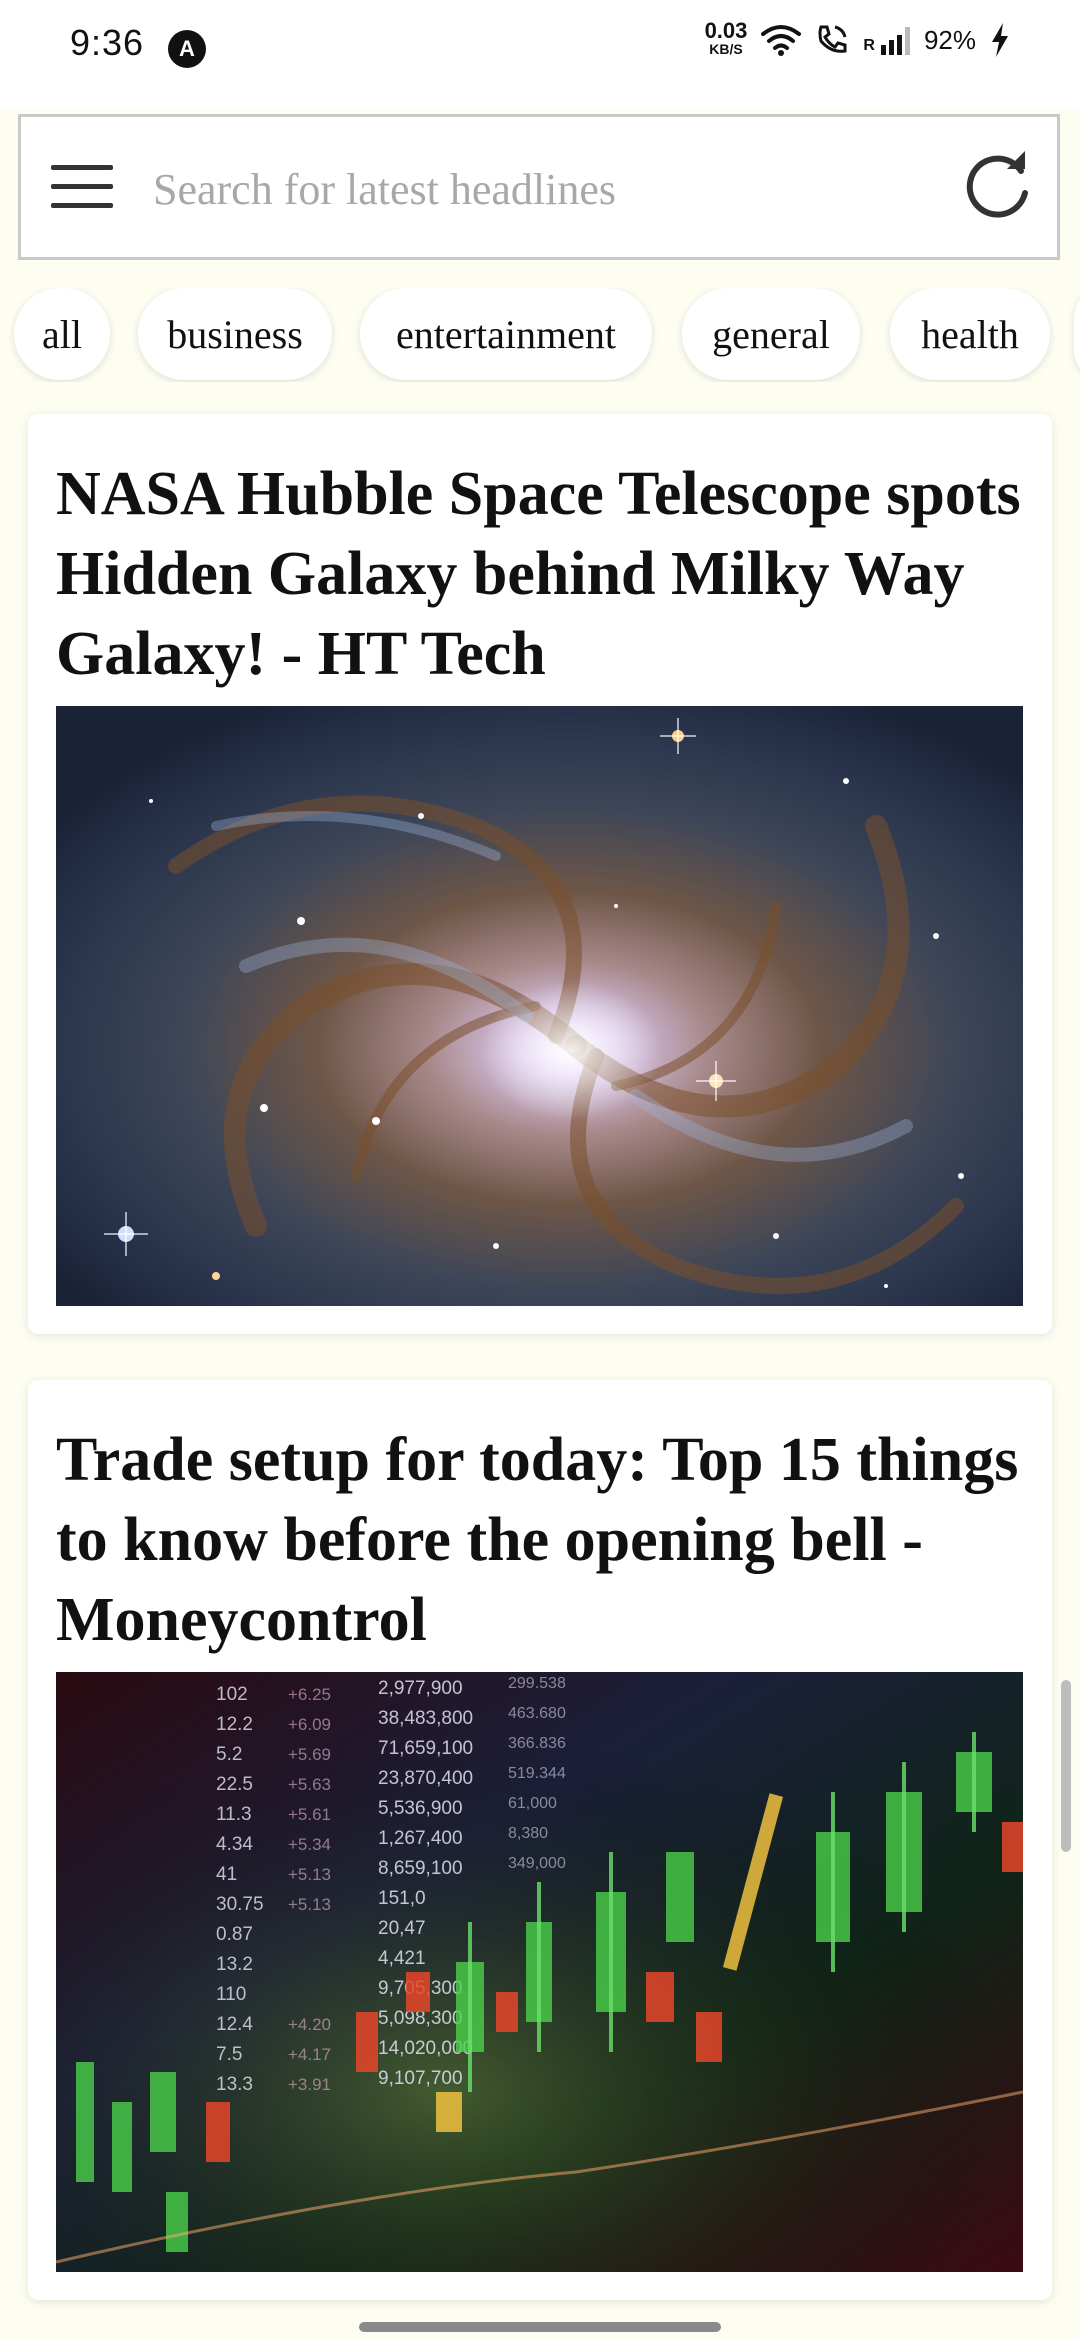  I want to click on network-speed: 0.03 KB/S, so click(726, 38).